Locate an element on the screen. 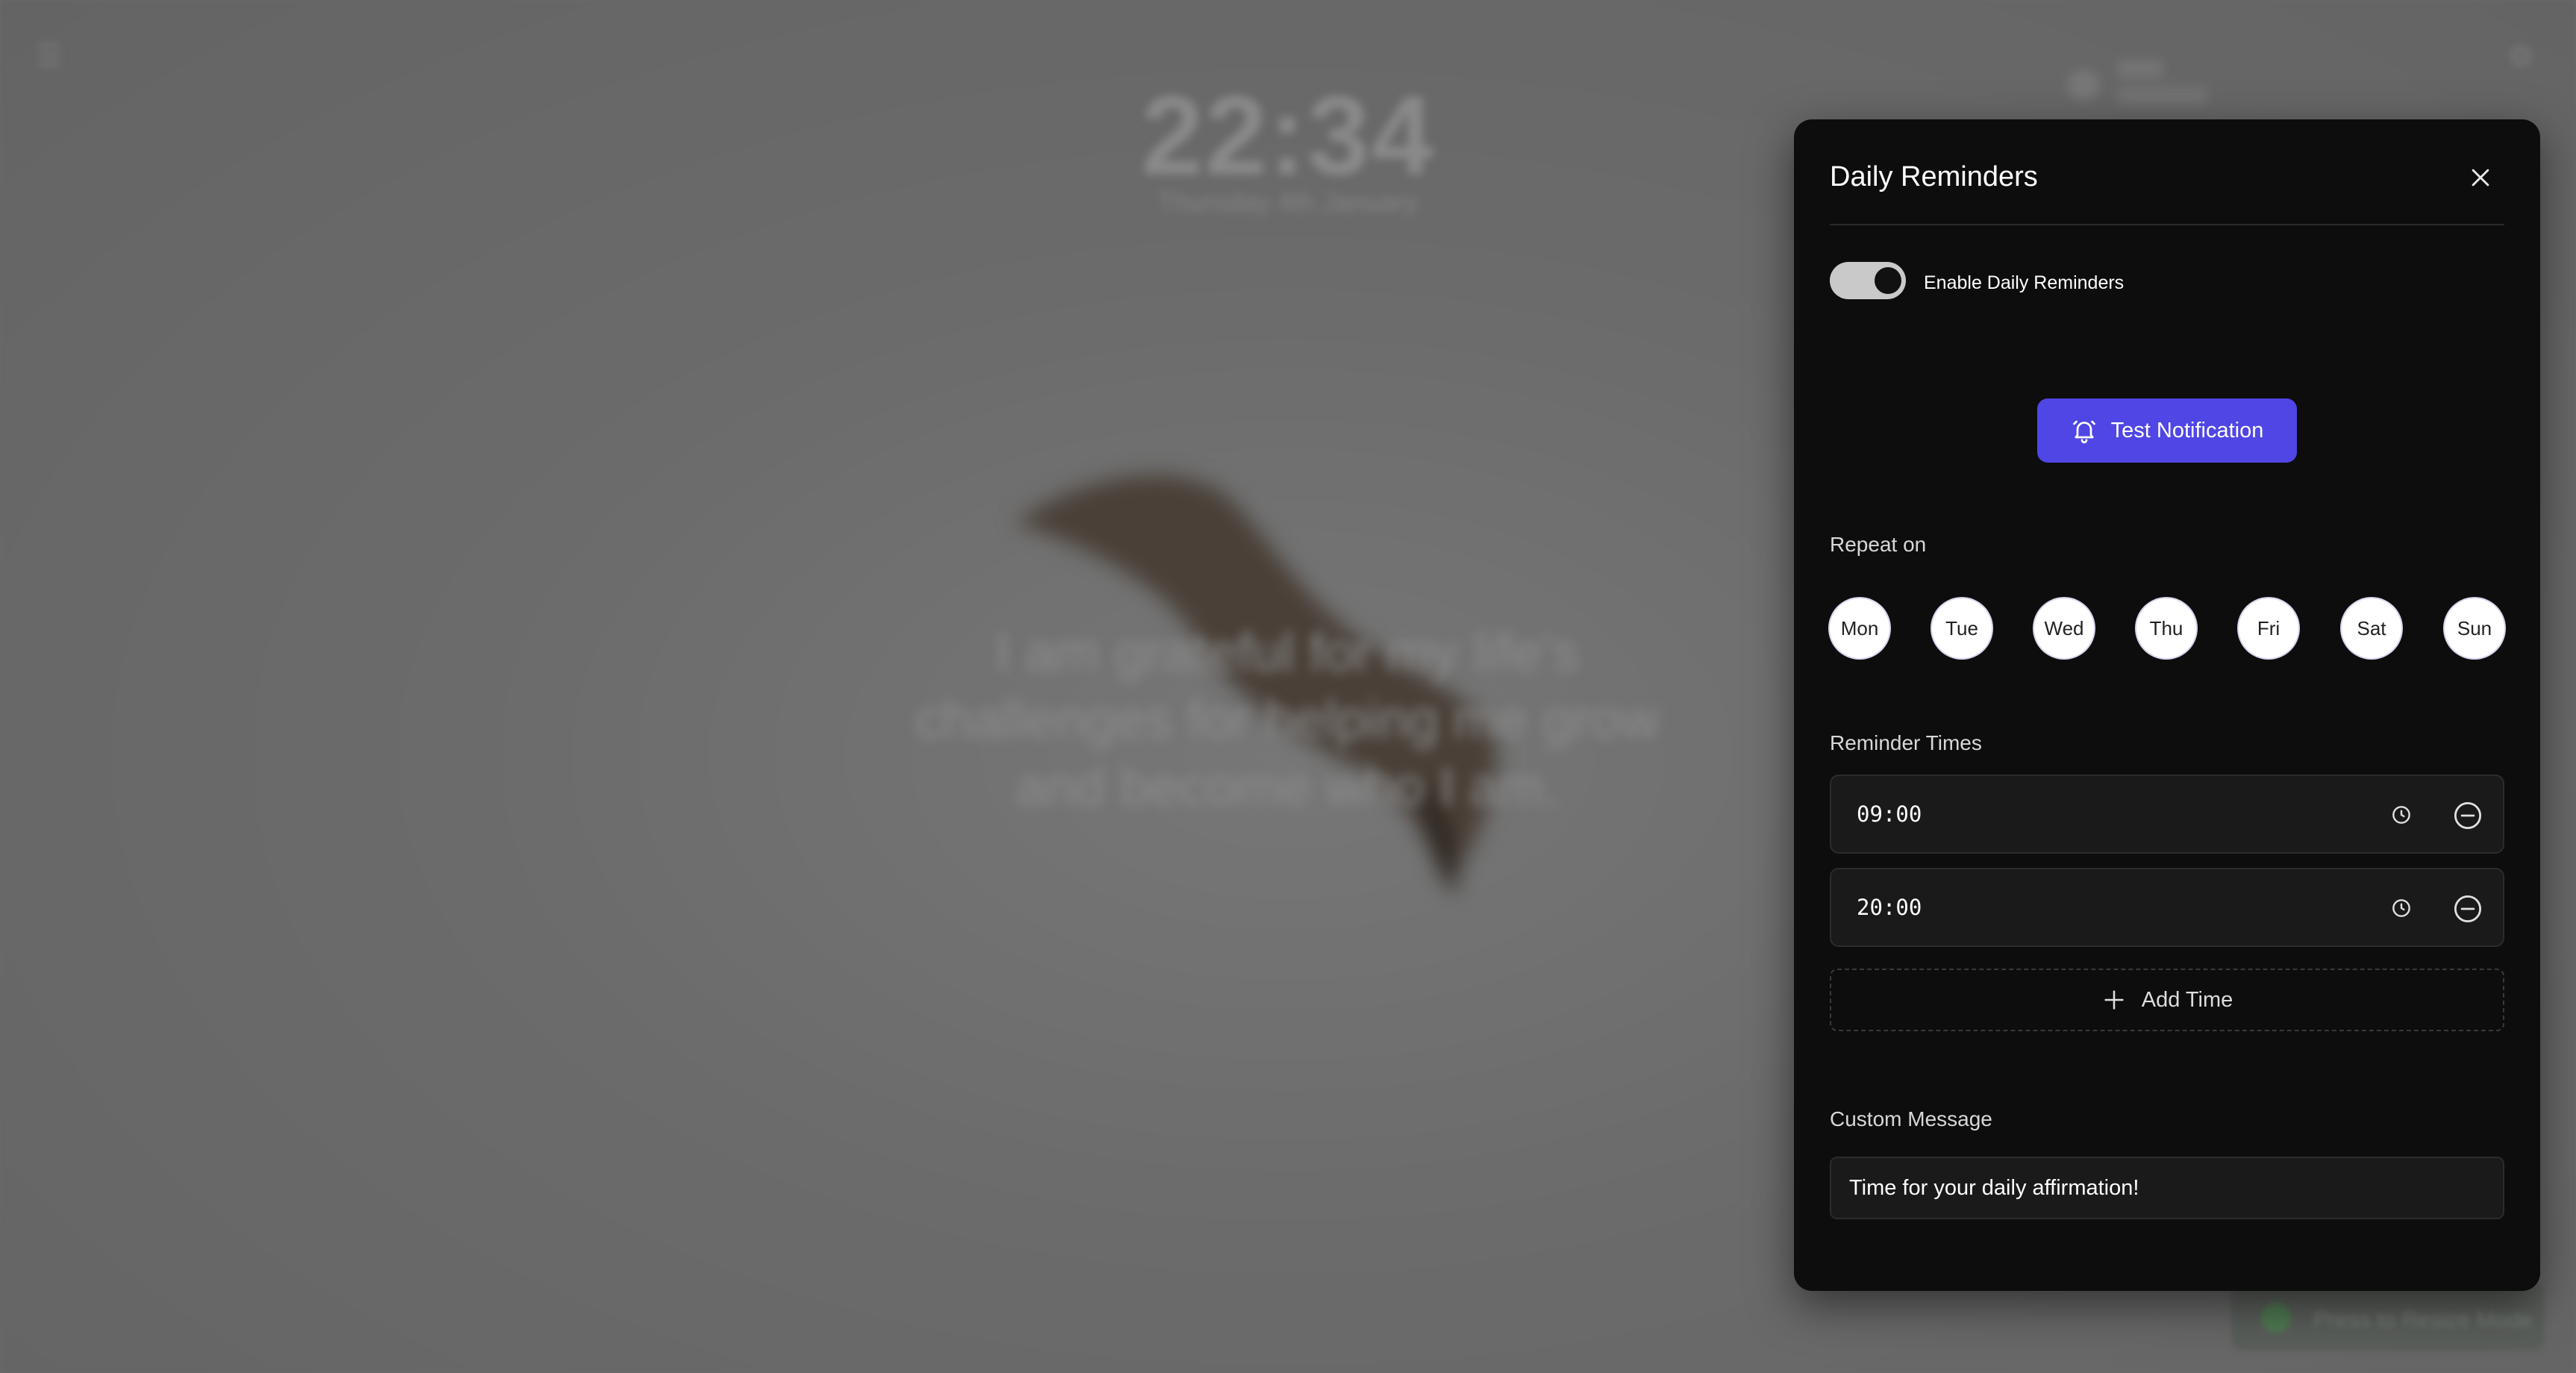  custom-message-label: Custom Message is located at coordinates (1911, 1118).